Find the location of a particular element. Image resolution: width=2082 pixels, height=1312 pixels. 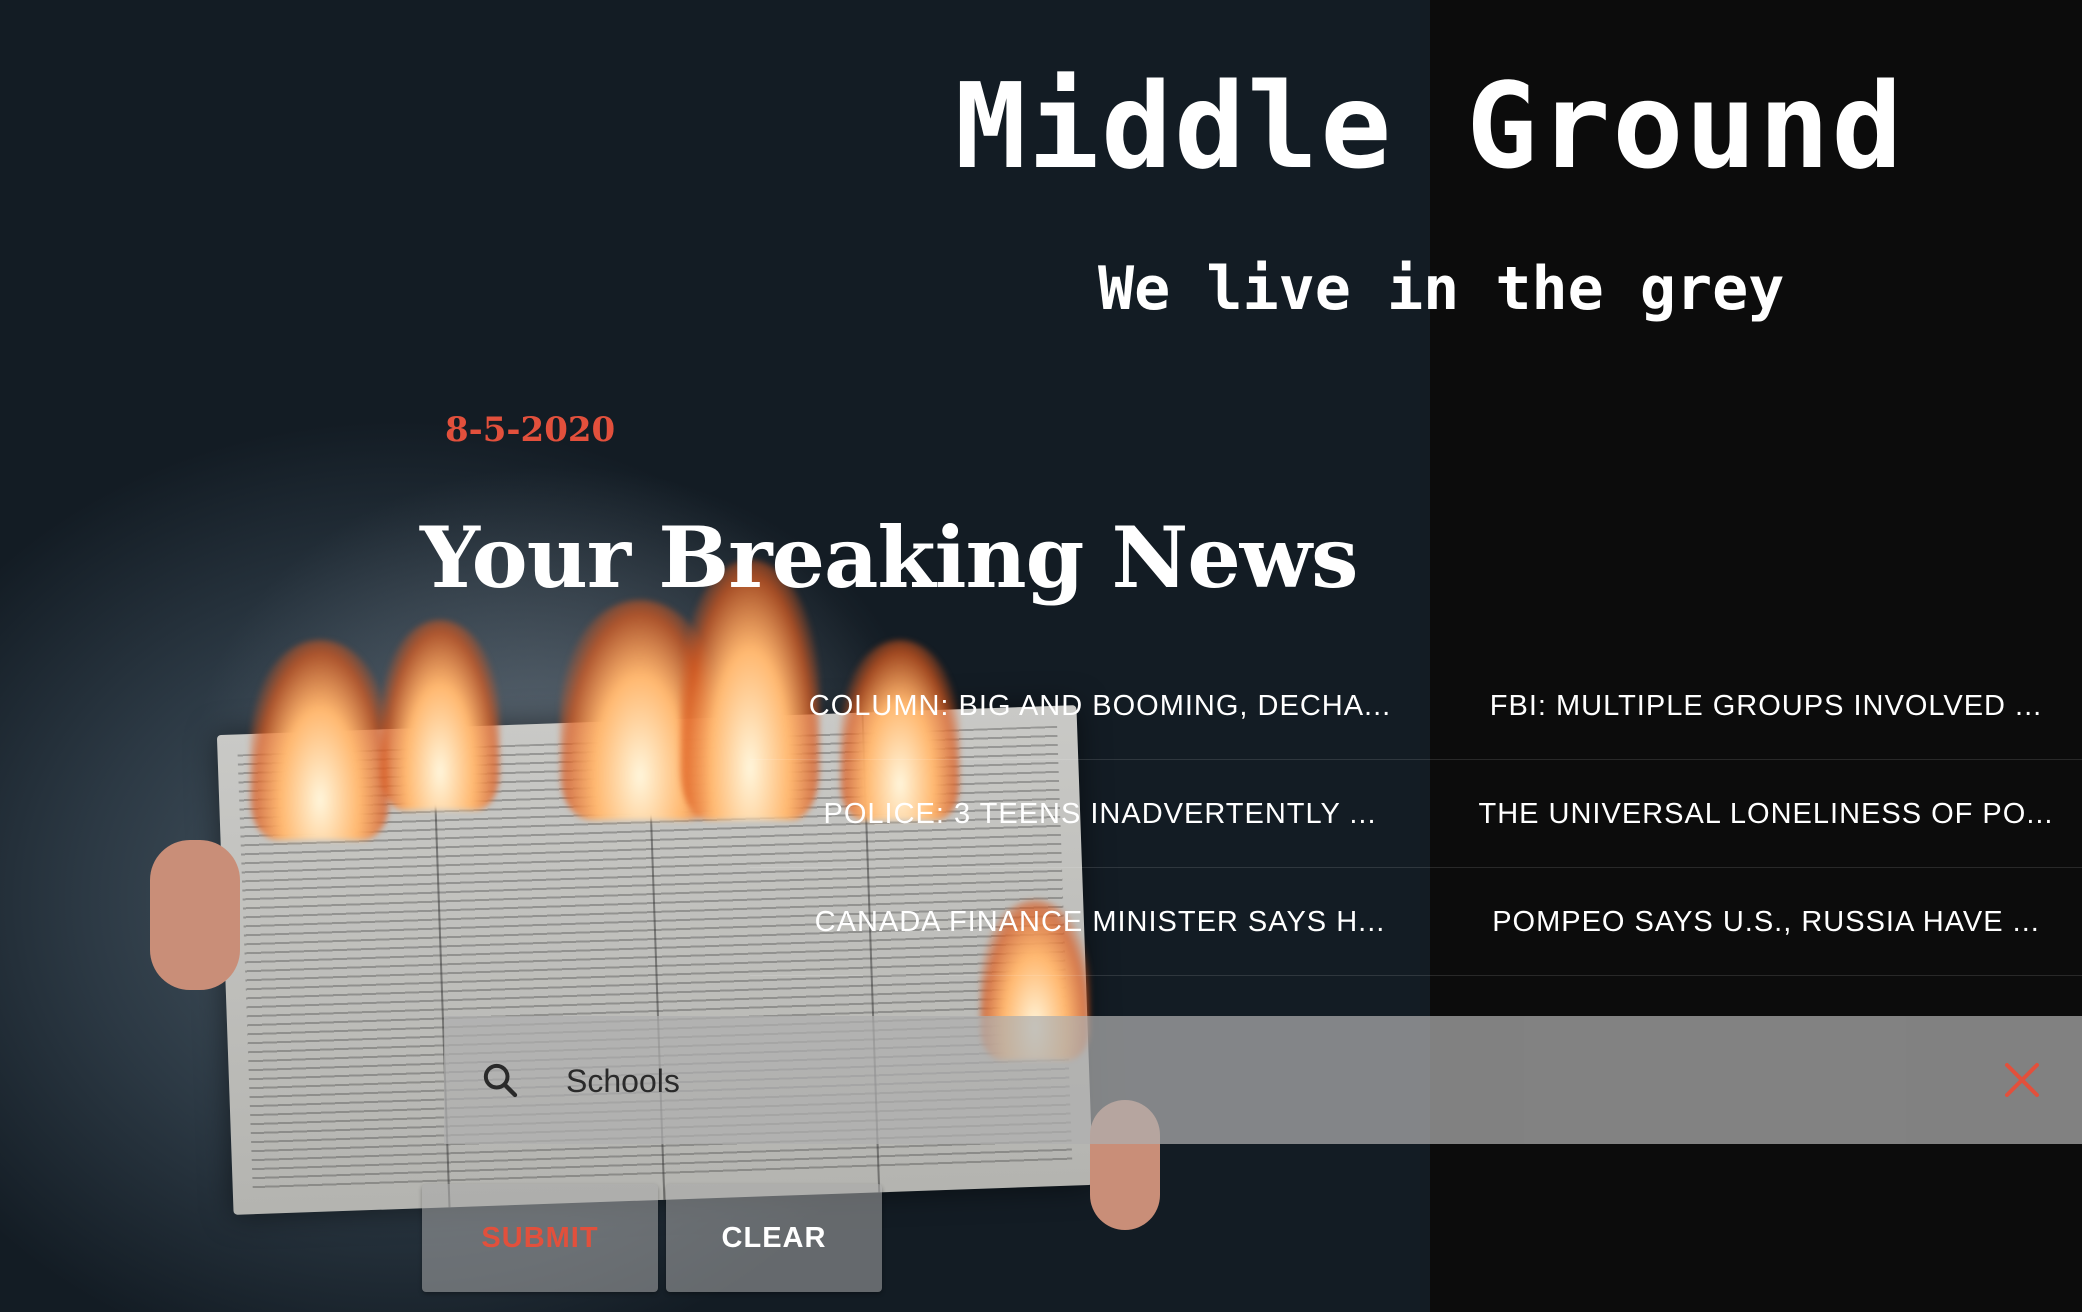

search-input is located at coordinates (1216, 1081).